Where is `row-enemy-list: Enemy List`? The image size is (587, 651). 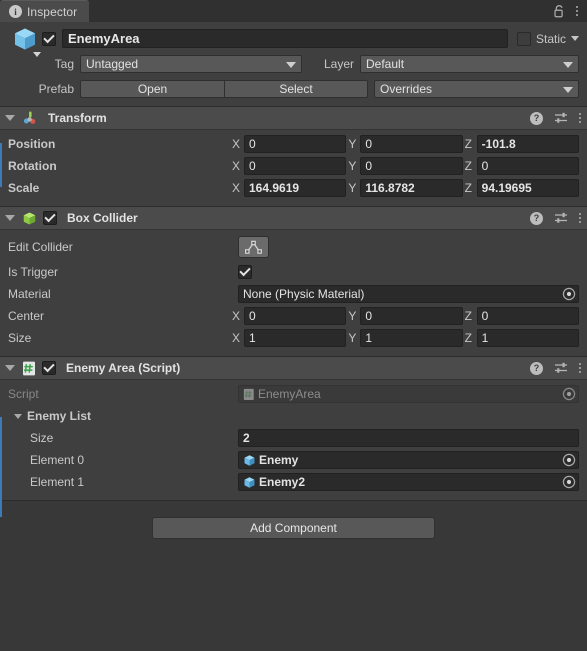
row-enemy-list: Enemy List is located at coordinates (293, 416).